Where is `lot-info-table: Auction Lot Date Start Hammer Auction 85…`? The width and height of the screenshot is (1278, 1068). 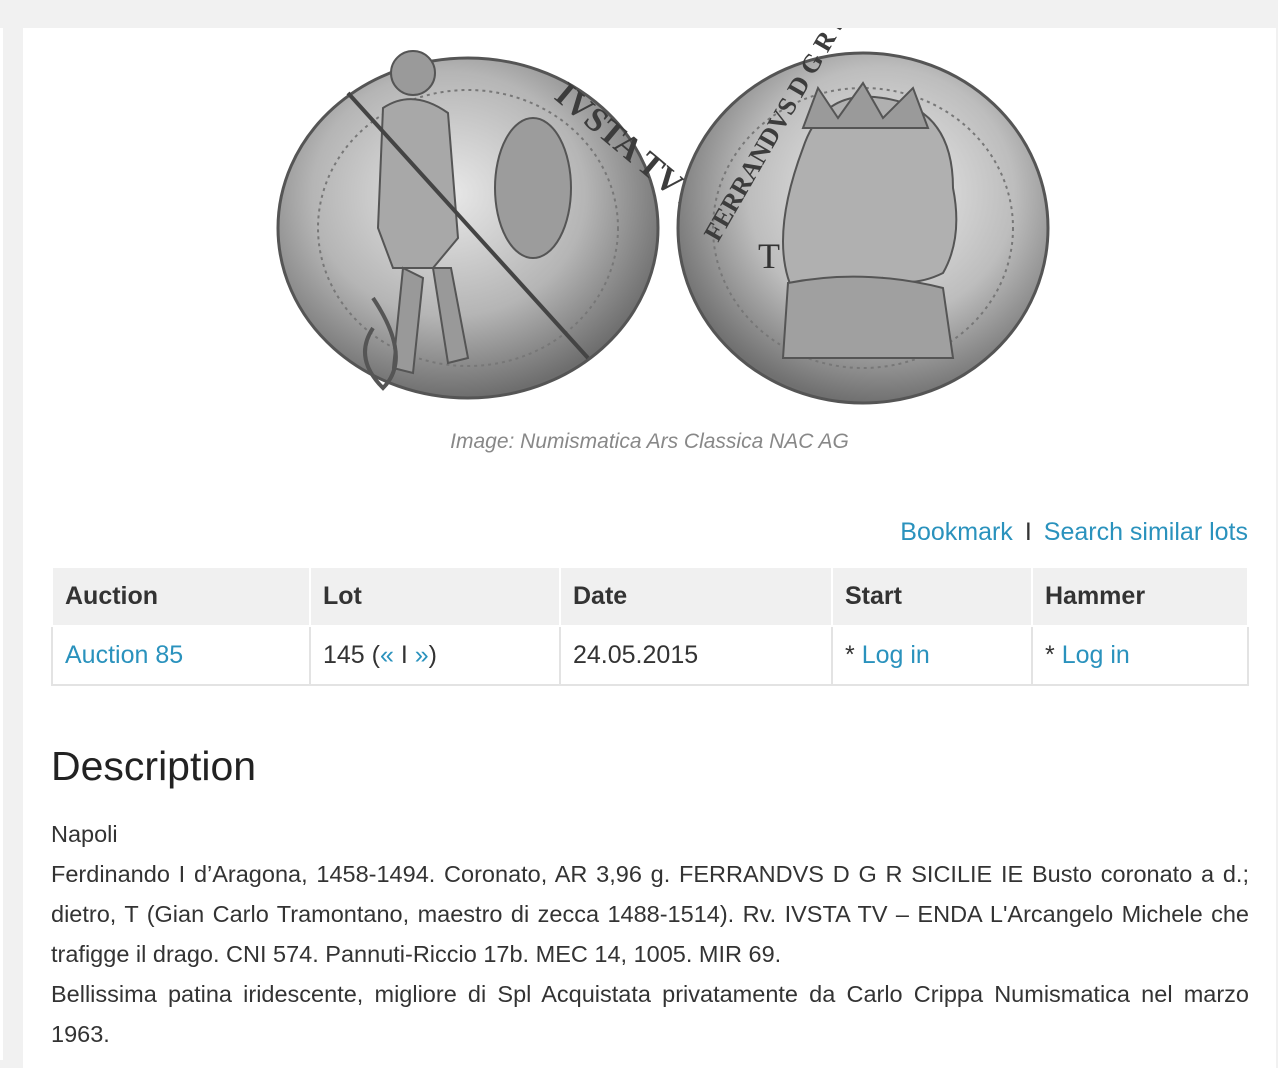 lot-info-table: Auction Lot Date Start Hammer Auction 85… is located at coordinates (650, 626).